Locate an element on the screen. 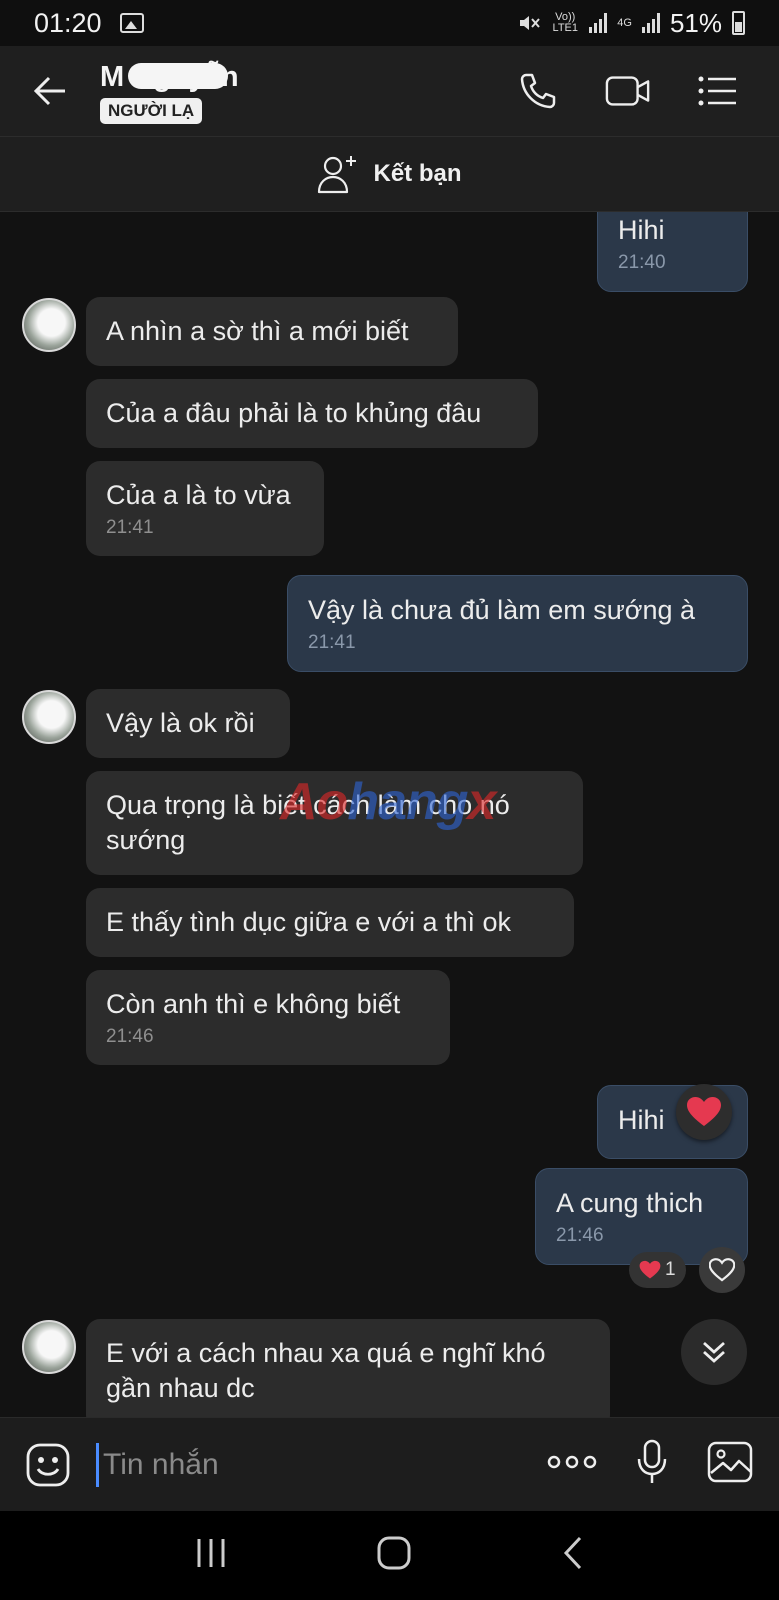 The height and width of the screenshot is (1600, 779). back-button is located at coordinates (50, 91).